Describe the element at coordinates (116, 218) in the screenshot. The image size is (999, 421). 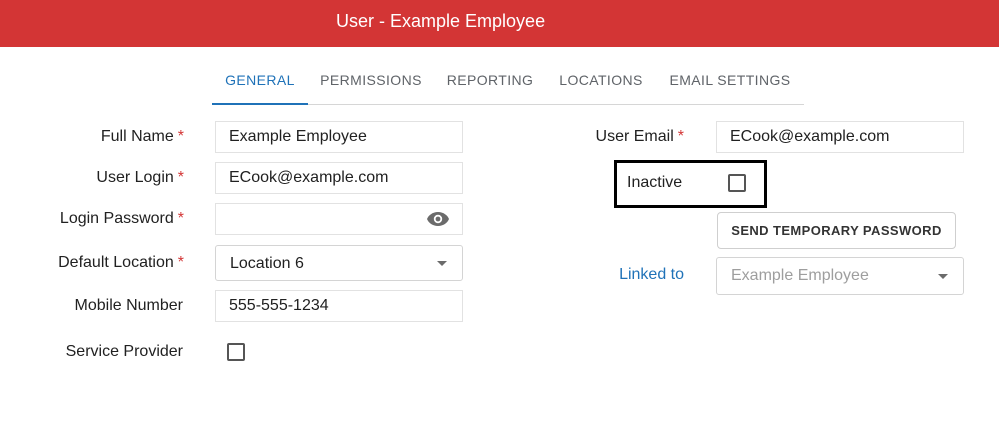
I see `login-password-label-text: Login Password` at that location.